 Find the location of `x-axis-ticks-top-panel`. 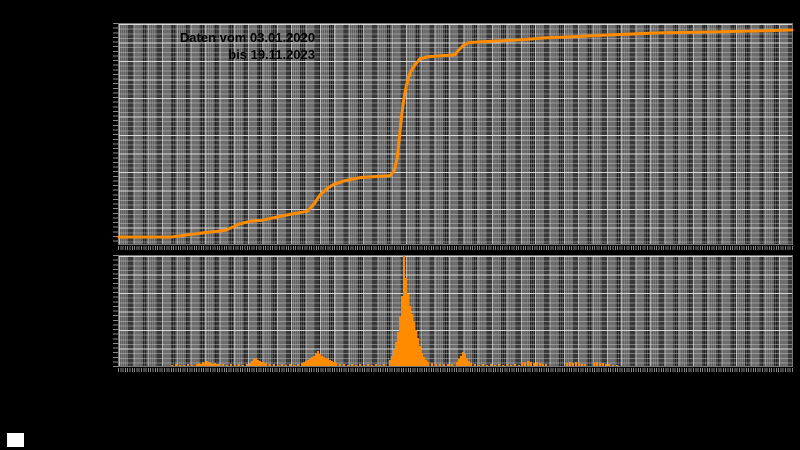

x-axis-ticks-top-panel is located at coordinates (455, 248).